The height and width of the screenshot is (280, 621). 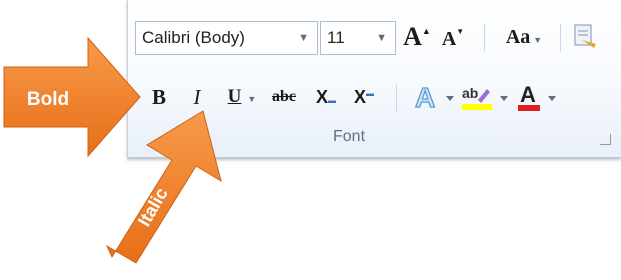 I want to click on bold-callout-label: Bold, so click(x=48, y=99).